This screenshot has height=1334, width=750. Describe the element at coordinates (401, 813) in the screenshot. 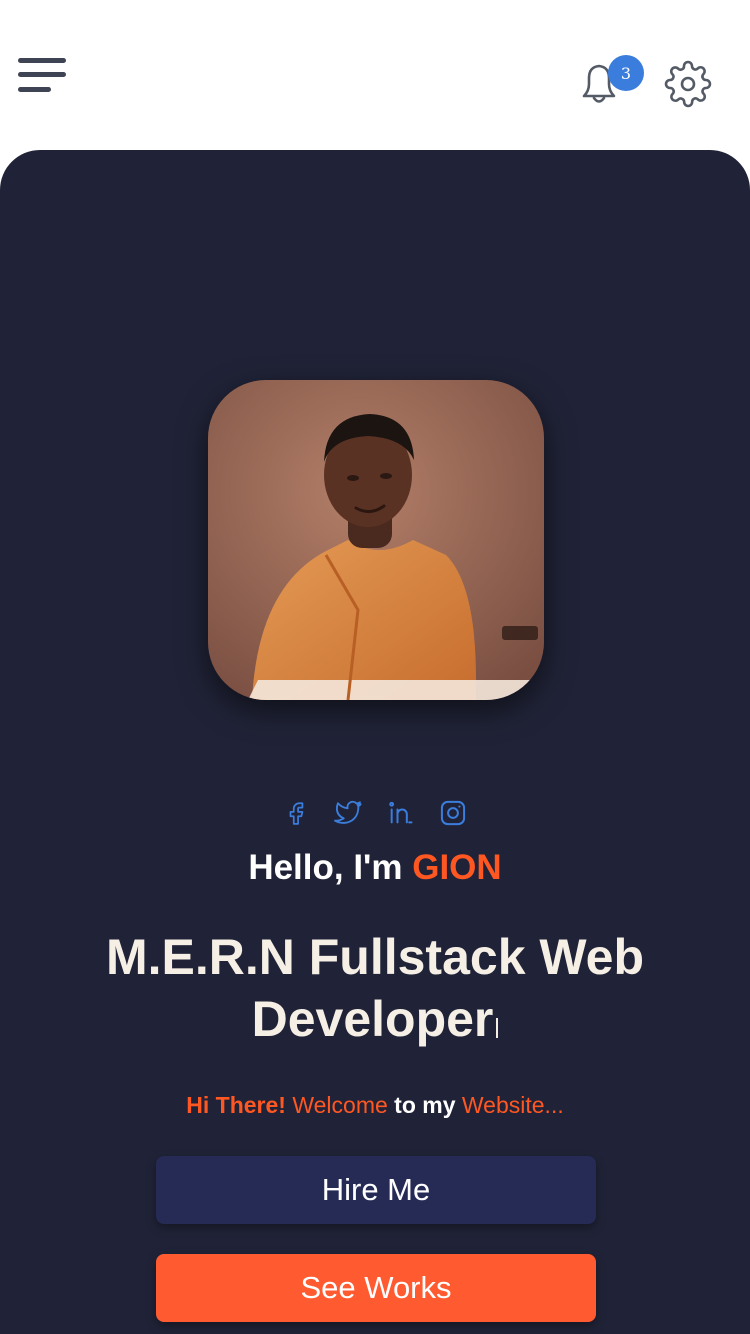

I see `linkedin-icon` at that location.